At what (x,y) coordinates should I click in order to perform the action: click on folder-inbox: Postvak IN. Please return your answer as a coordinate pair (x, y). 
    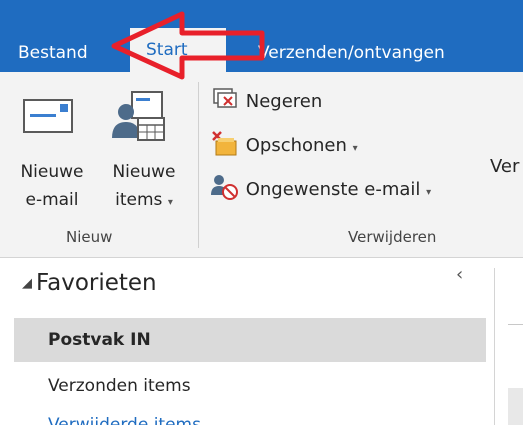
    Looking at the image, I should click on (250, 340).